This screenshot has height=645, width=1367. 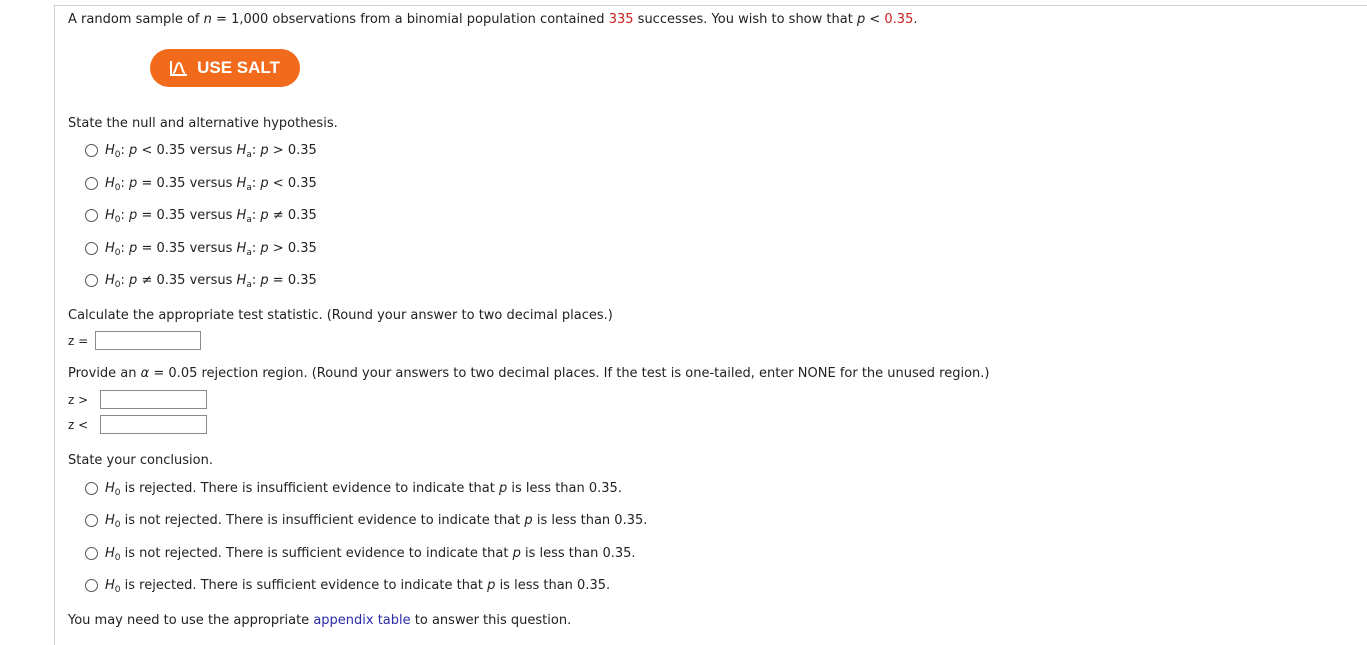 What do you see at coordinates (78, 400) in the screenshot?
I see `z-greater-label: z >` at bounding box center [78, 400].